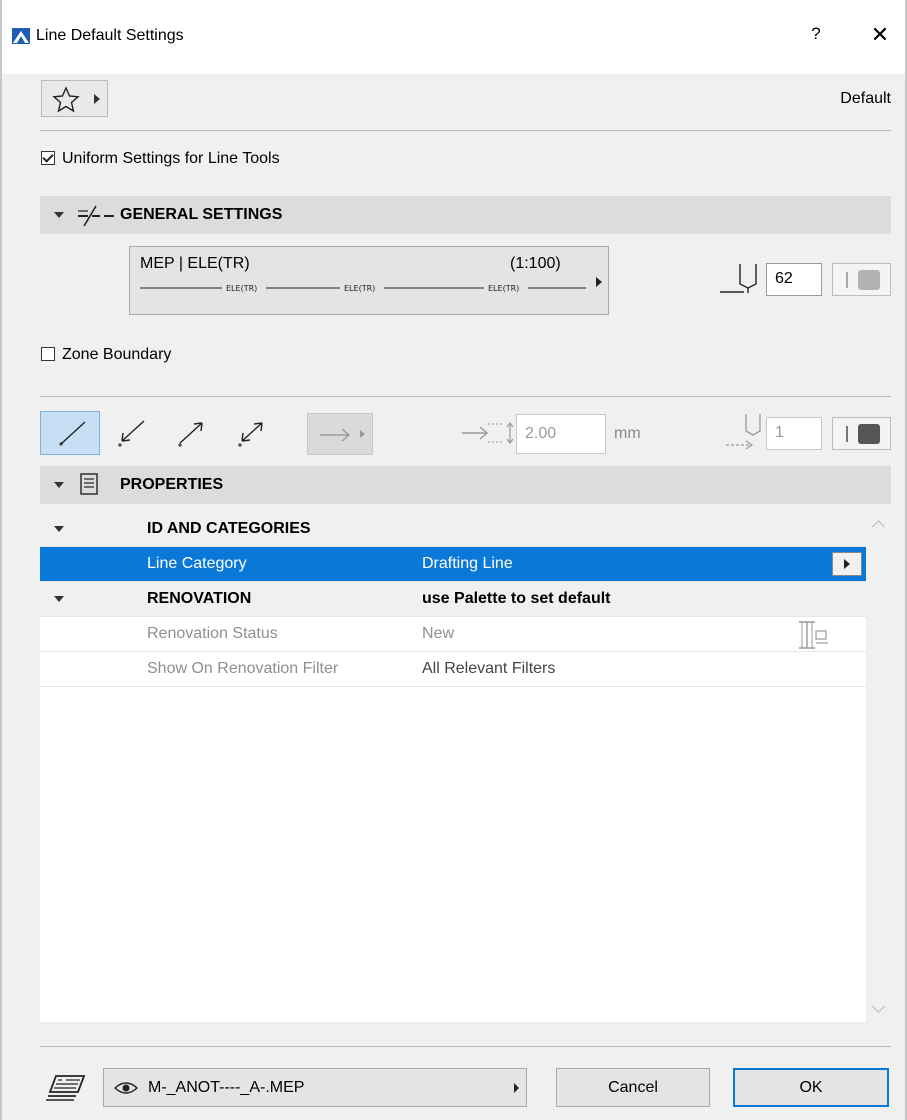  What do you see at coordinates (66, 1088) in the screenshot?
I see `layer-icon` at bounding box center [66, 1088].